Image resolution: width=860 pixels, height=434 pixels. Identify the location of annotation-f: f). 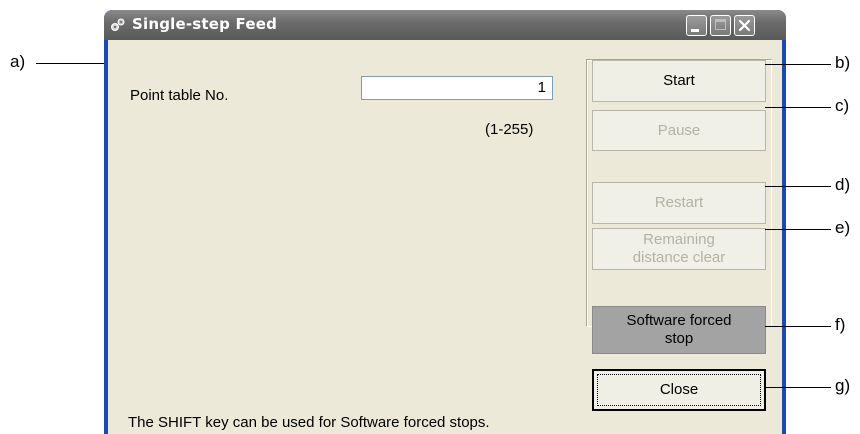
(840, 324).